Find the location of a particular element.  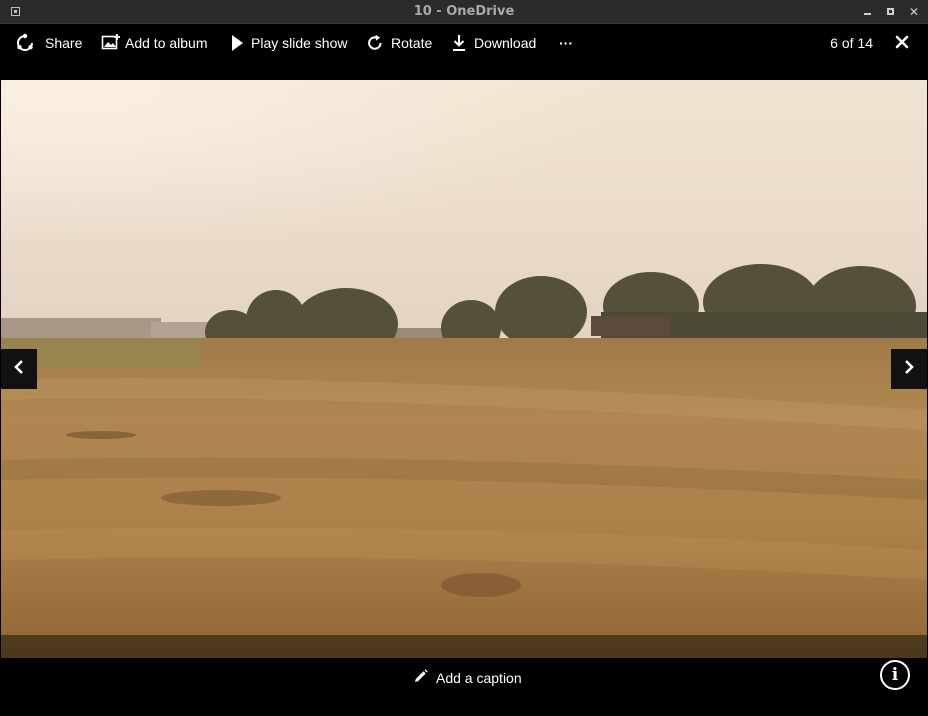

pencil-icon is located at coordinates (420, 678).